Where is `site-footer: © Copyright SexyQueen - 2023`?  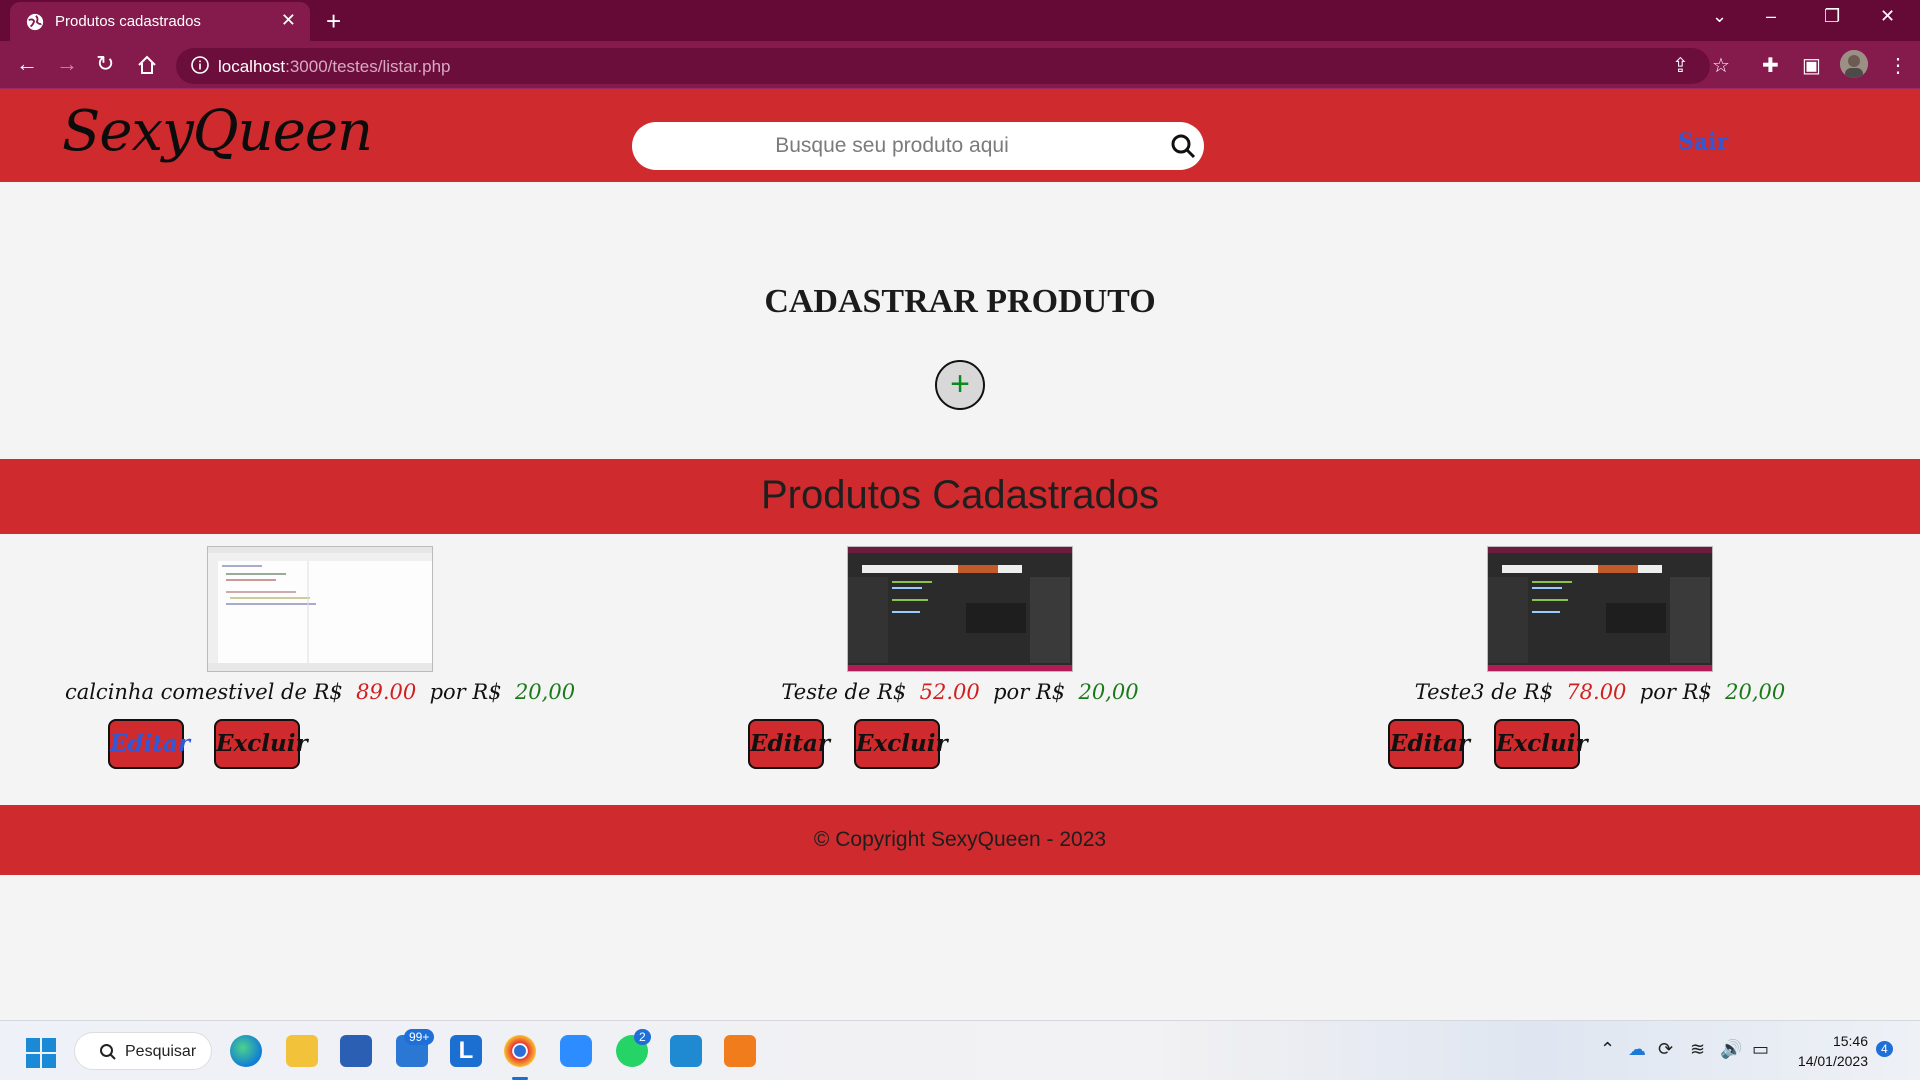
site-footer: © Copyright SexyQueen - 2023 is located at coordinates (960, 840).